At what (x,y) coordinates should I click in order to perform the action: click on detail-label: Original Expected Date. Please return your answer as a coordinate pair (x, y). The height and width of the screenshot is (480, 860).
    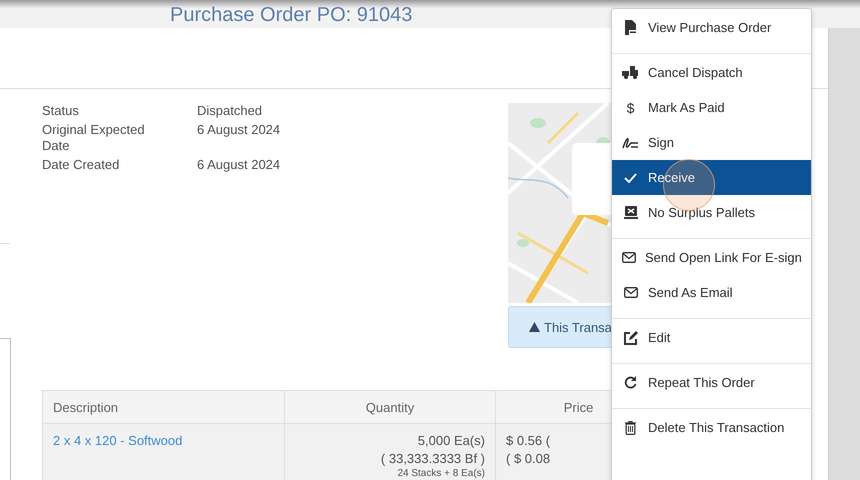
    Looking at the image, I should click on (94, 138).